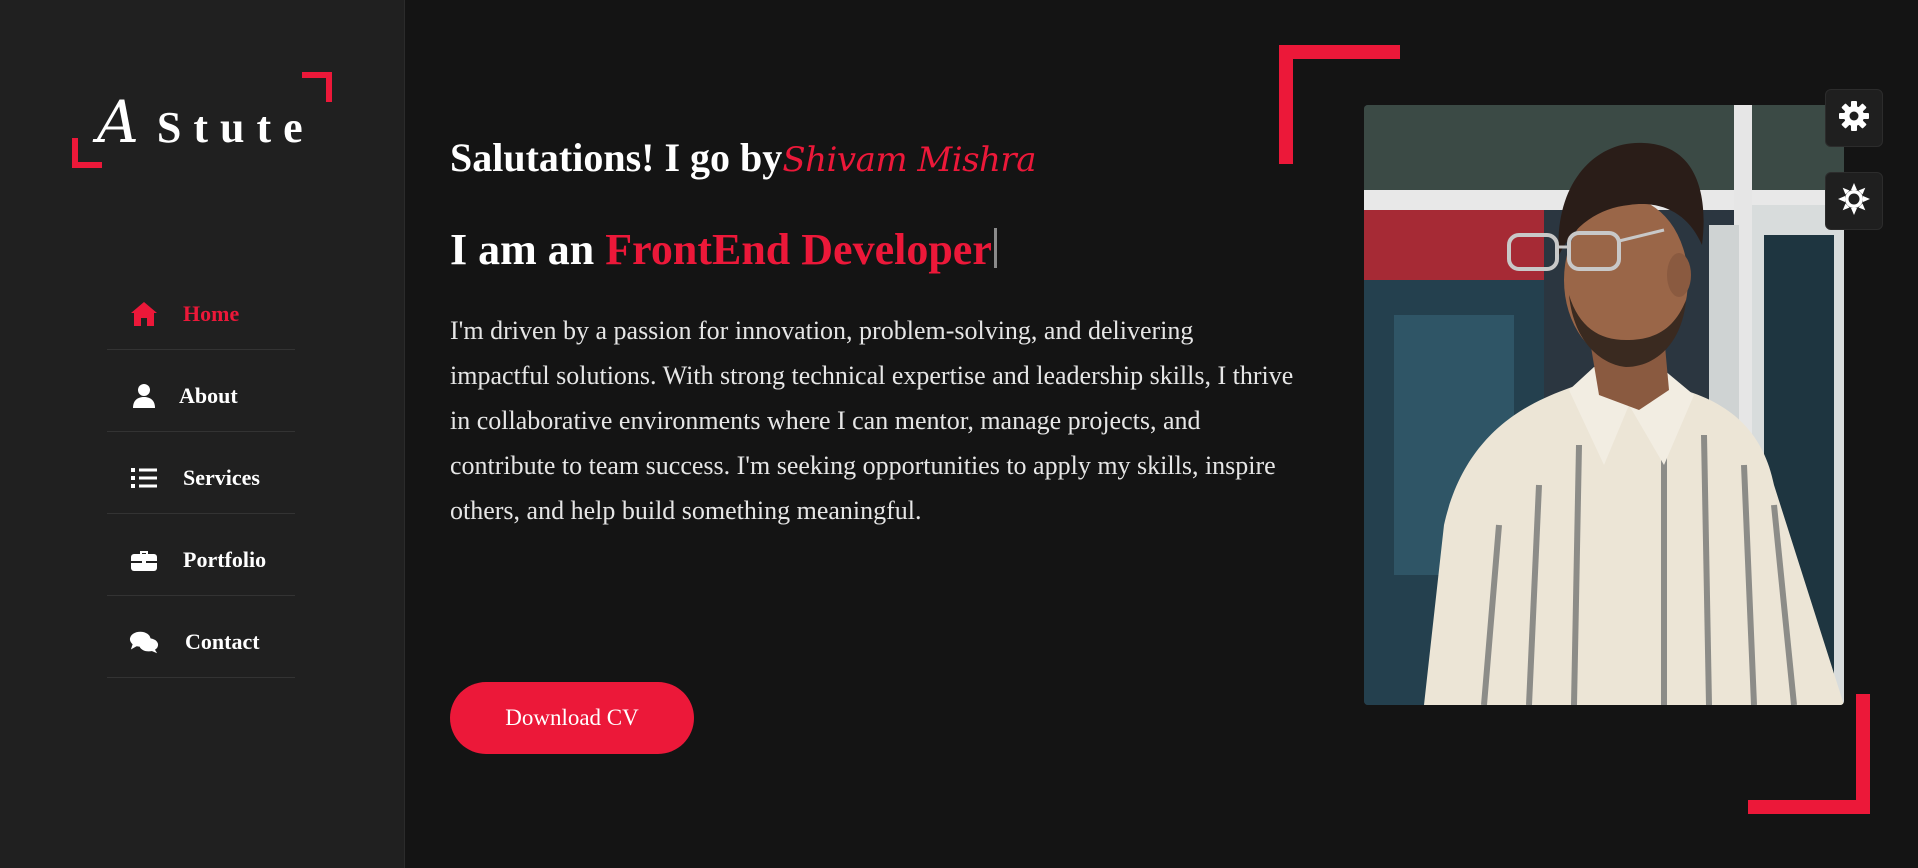  I want to click on role-prefix: I am an, so click(528, 249).